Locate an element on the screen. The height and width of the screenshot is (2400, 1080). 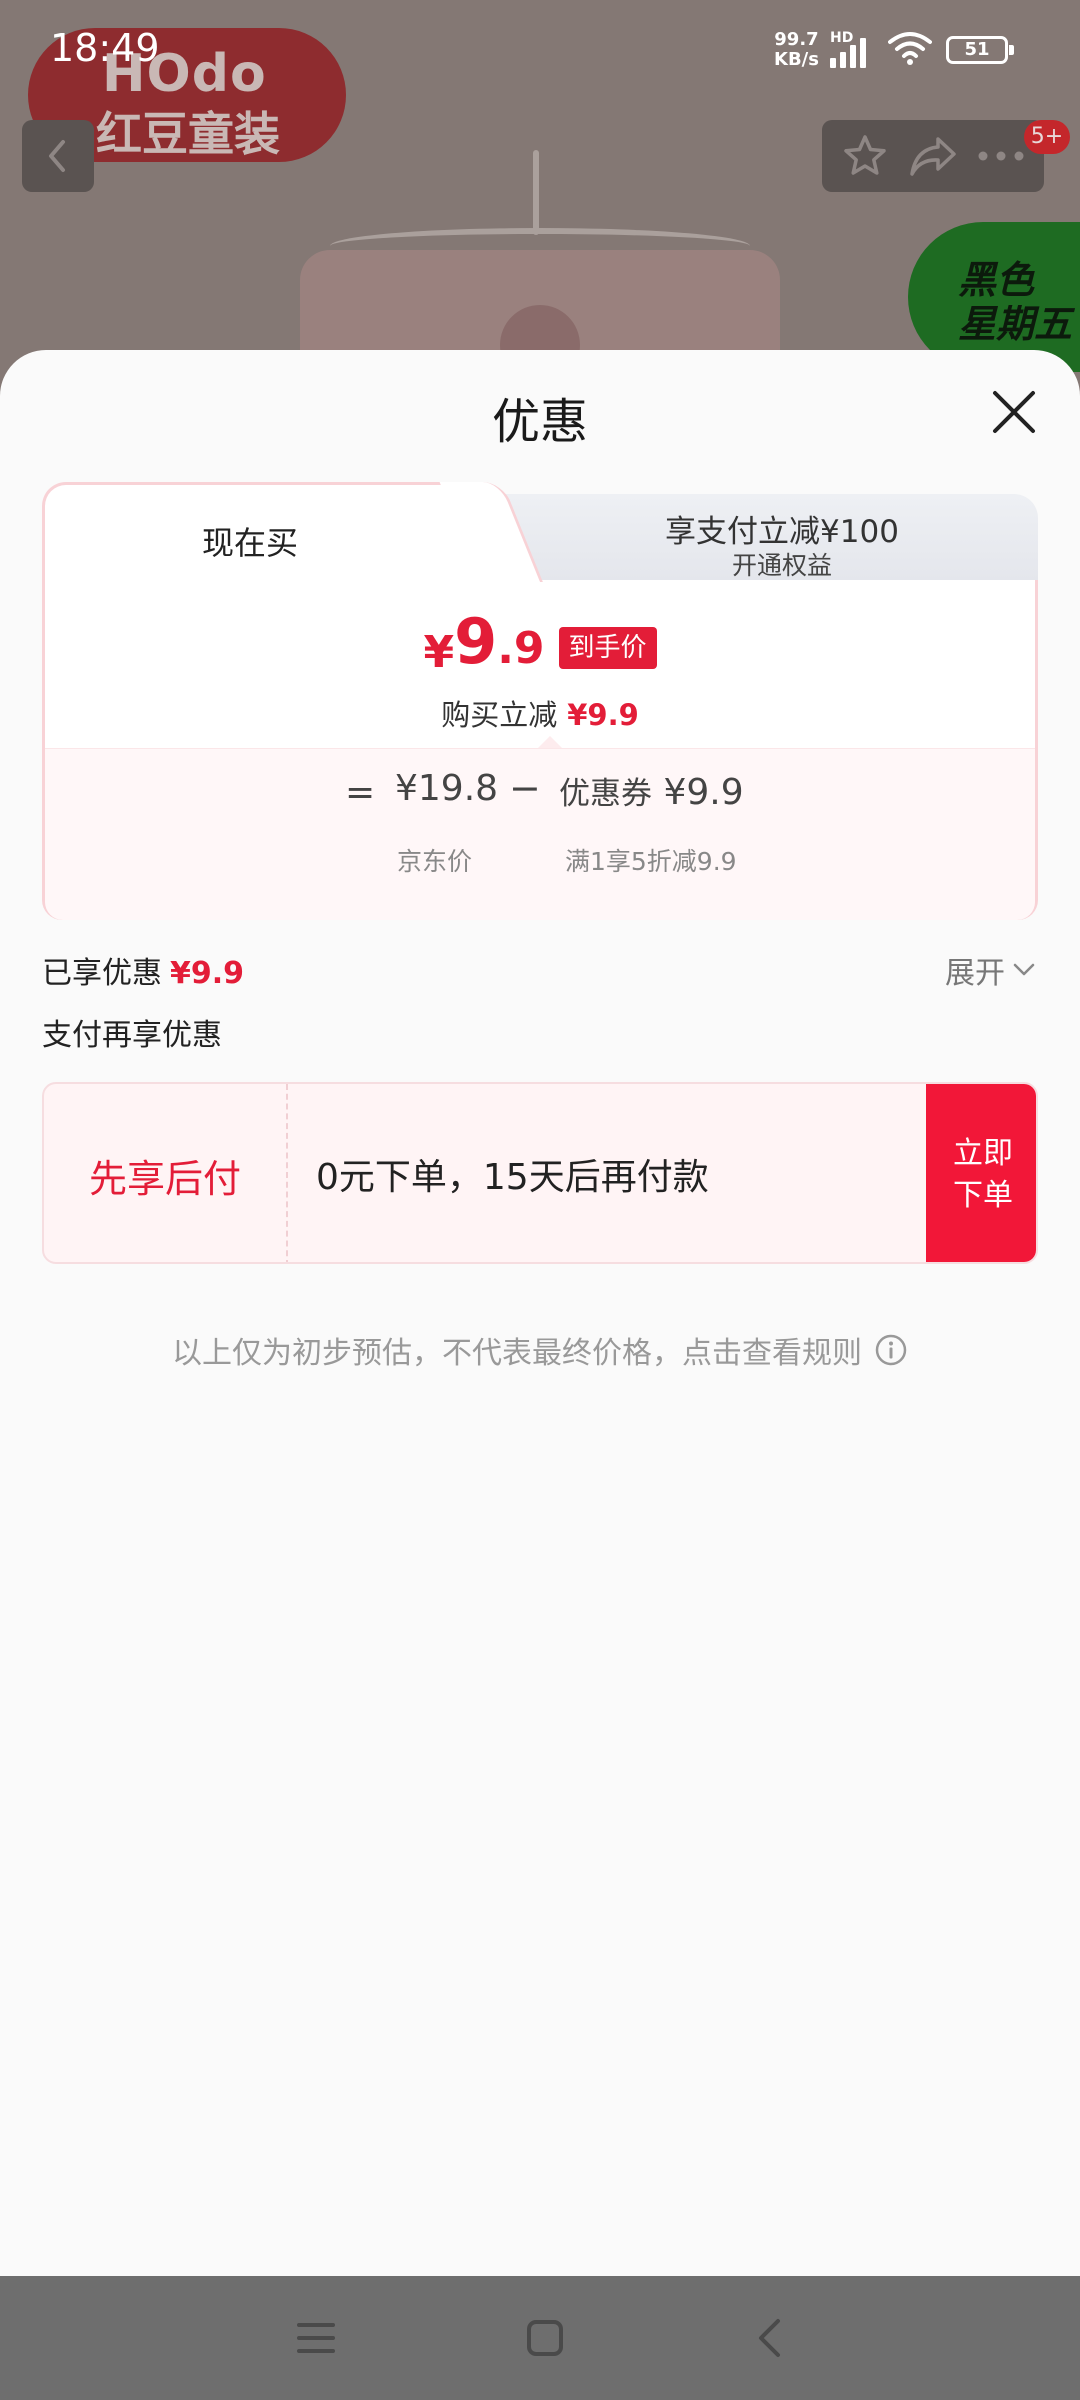
system-nav-bar is located at coordinates (540, 2338).